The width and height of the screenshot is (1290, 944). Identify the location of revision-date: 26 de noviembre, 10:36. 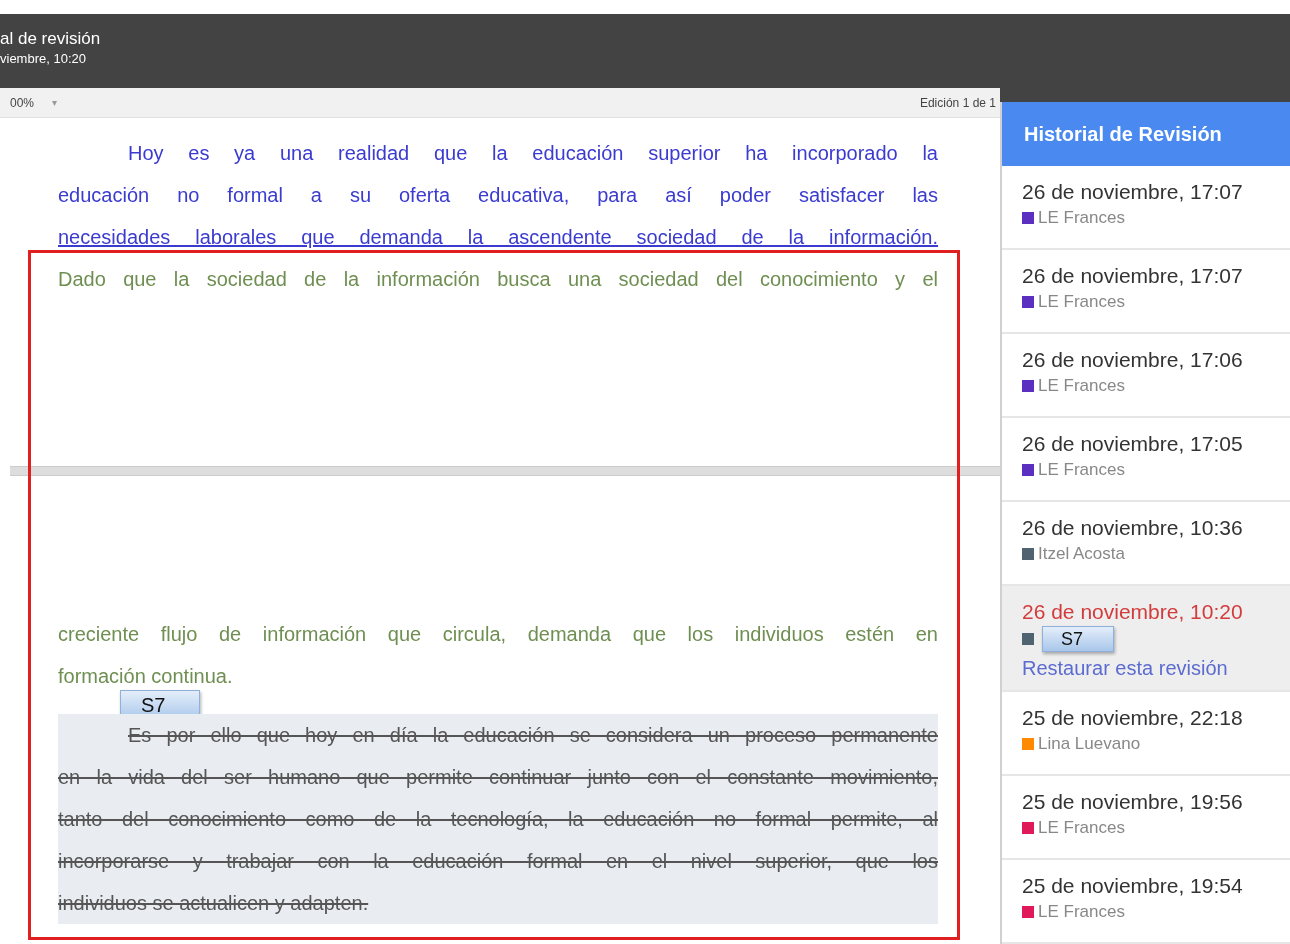
(1133, 528).